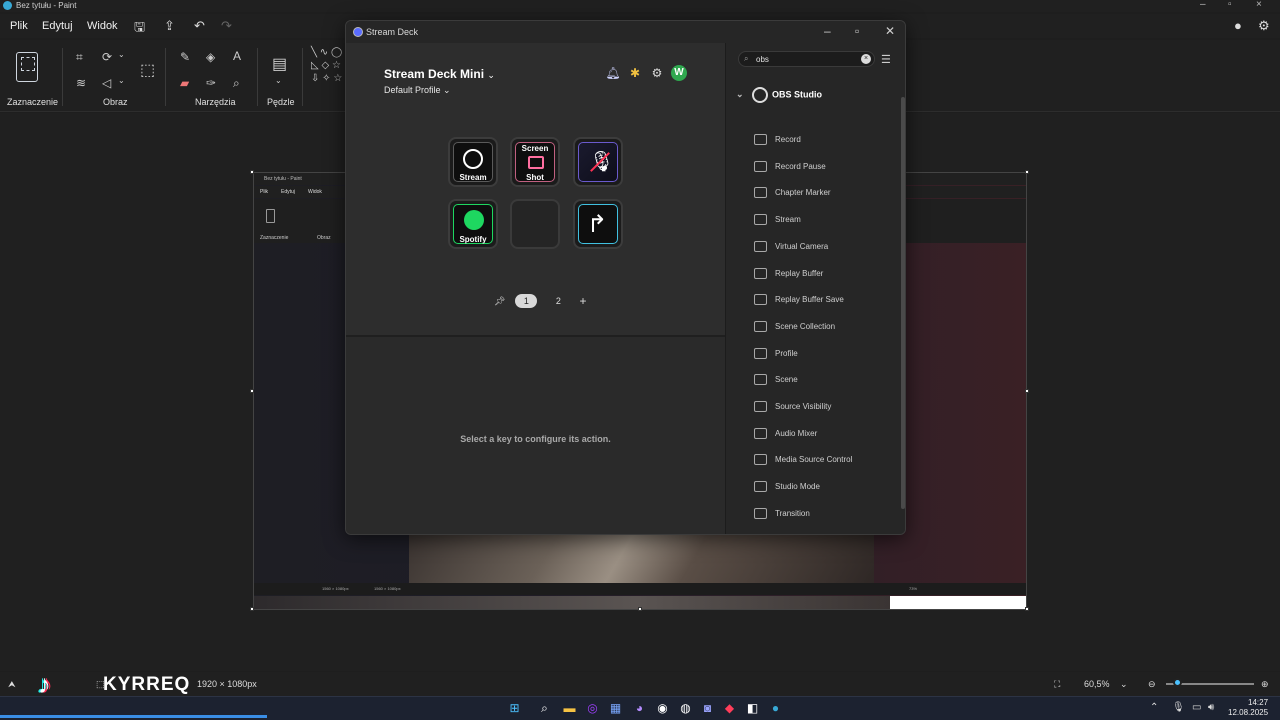 This screenshot has height=720, width=1280. I want to click on action-item: Scene, so click(824, 381).